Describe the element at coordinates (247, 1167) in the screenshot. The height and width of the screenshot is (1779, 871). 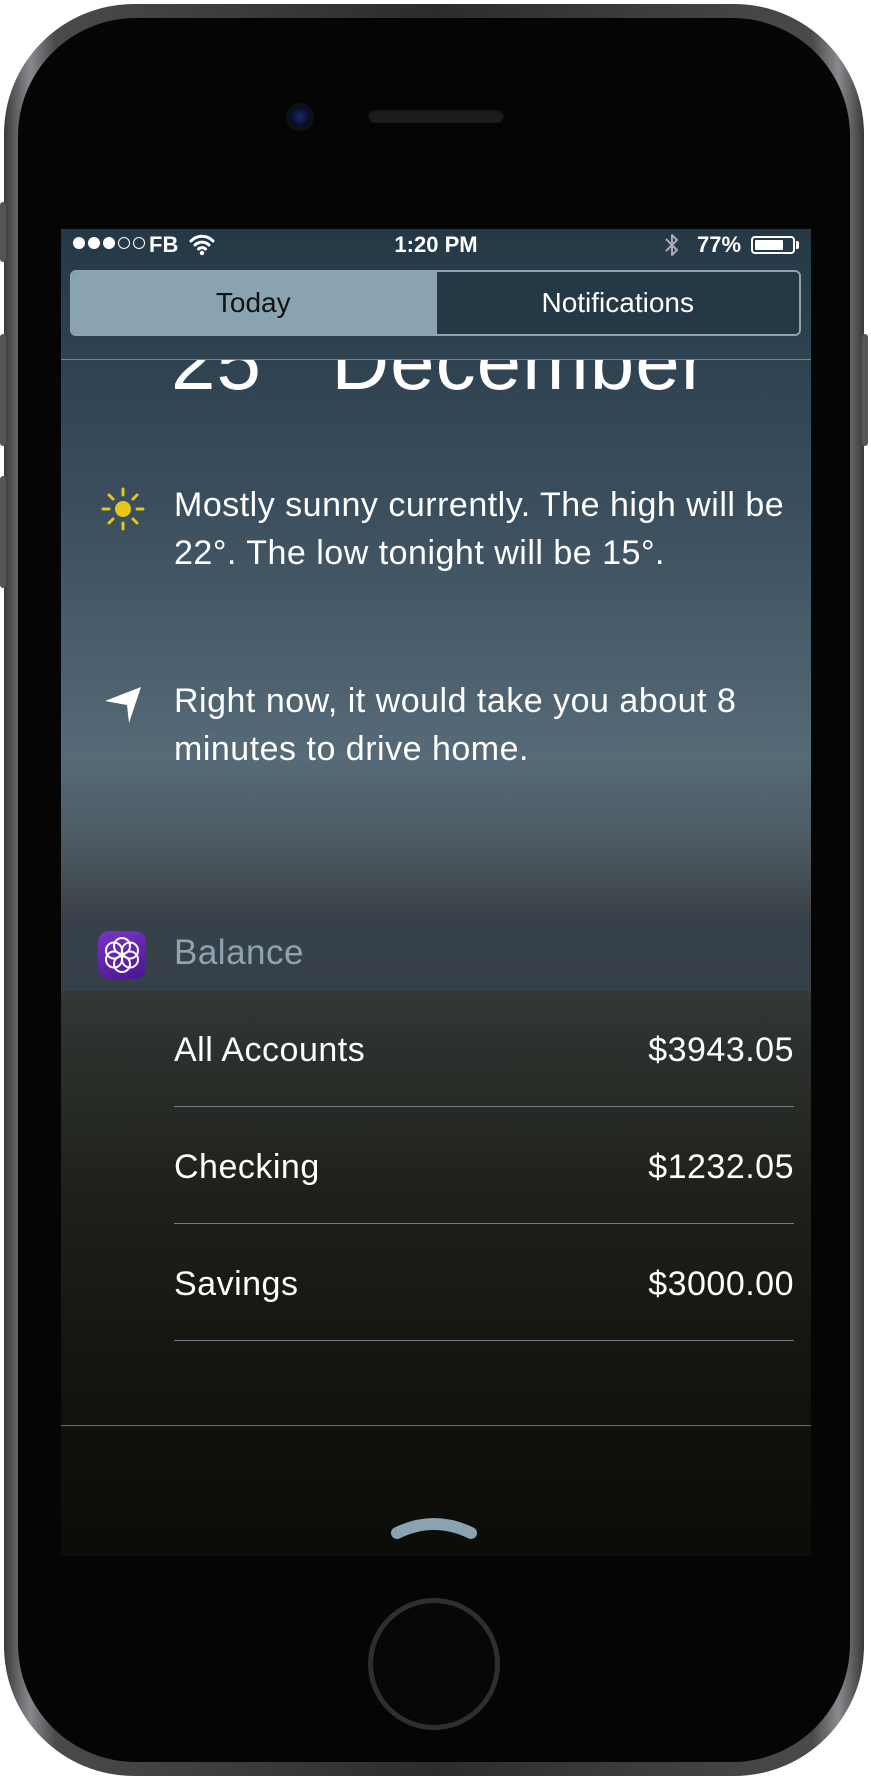
I see `account-name: Checking` at that location.